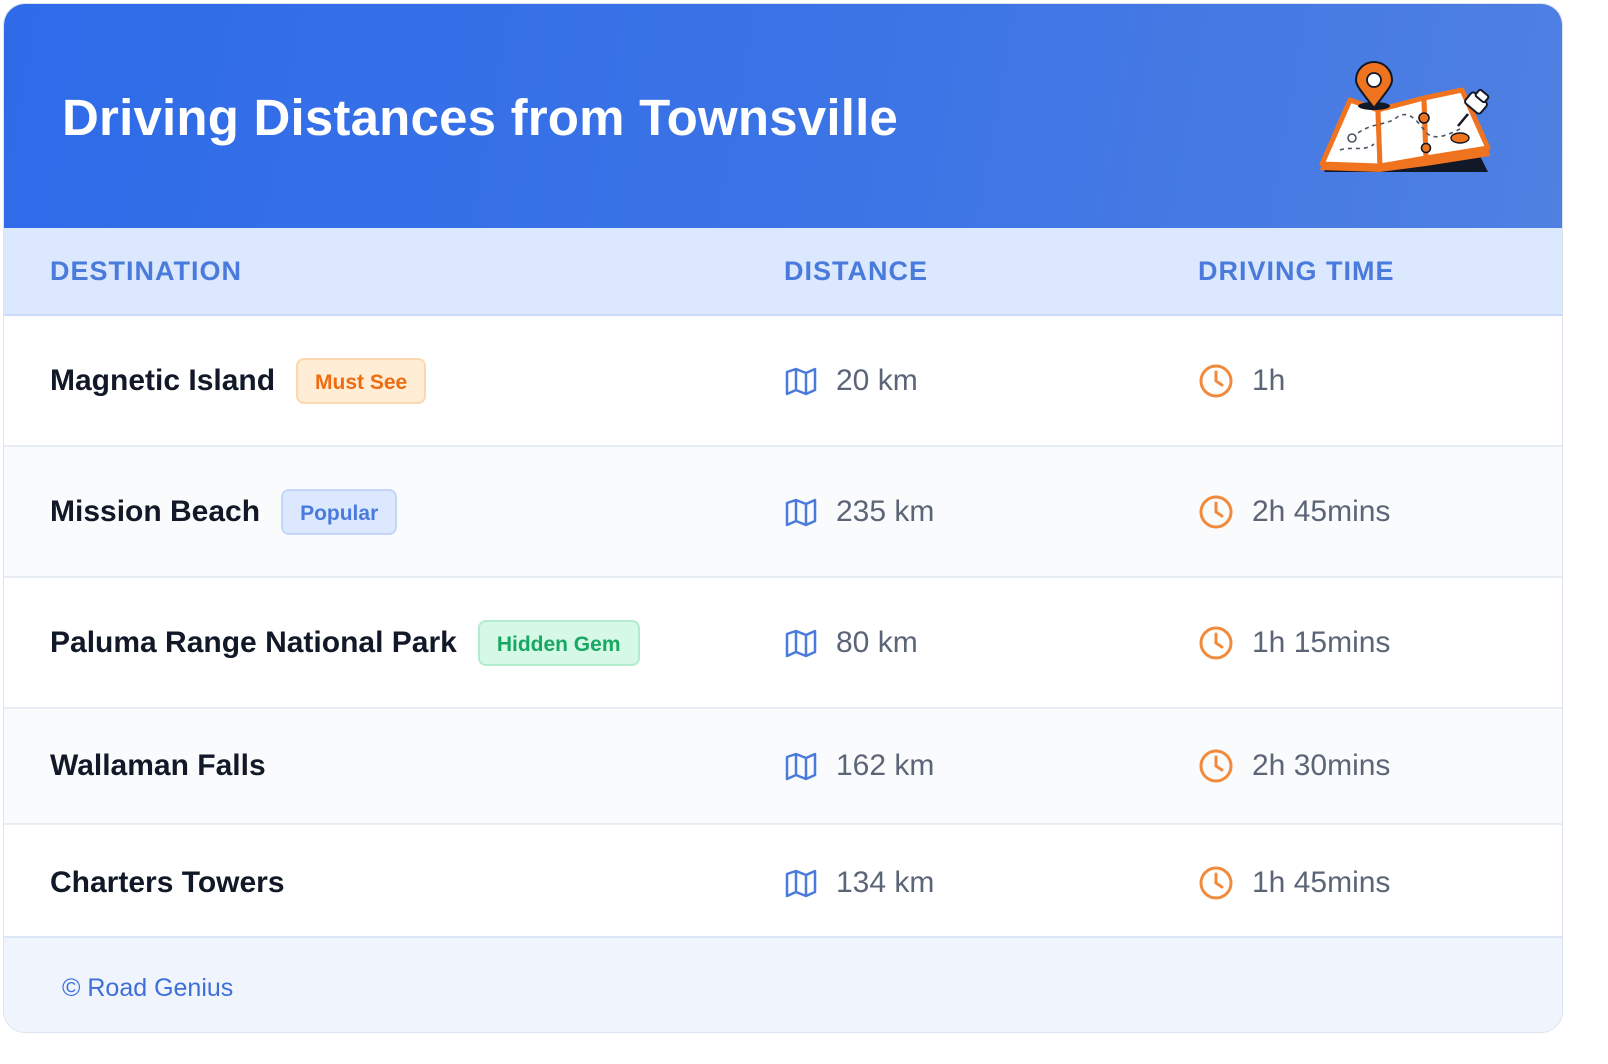  Describe the element at coordinates (167, 882) in the screenshot. I see `destination-name: Charters Towers` at that location.